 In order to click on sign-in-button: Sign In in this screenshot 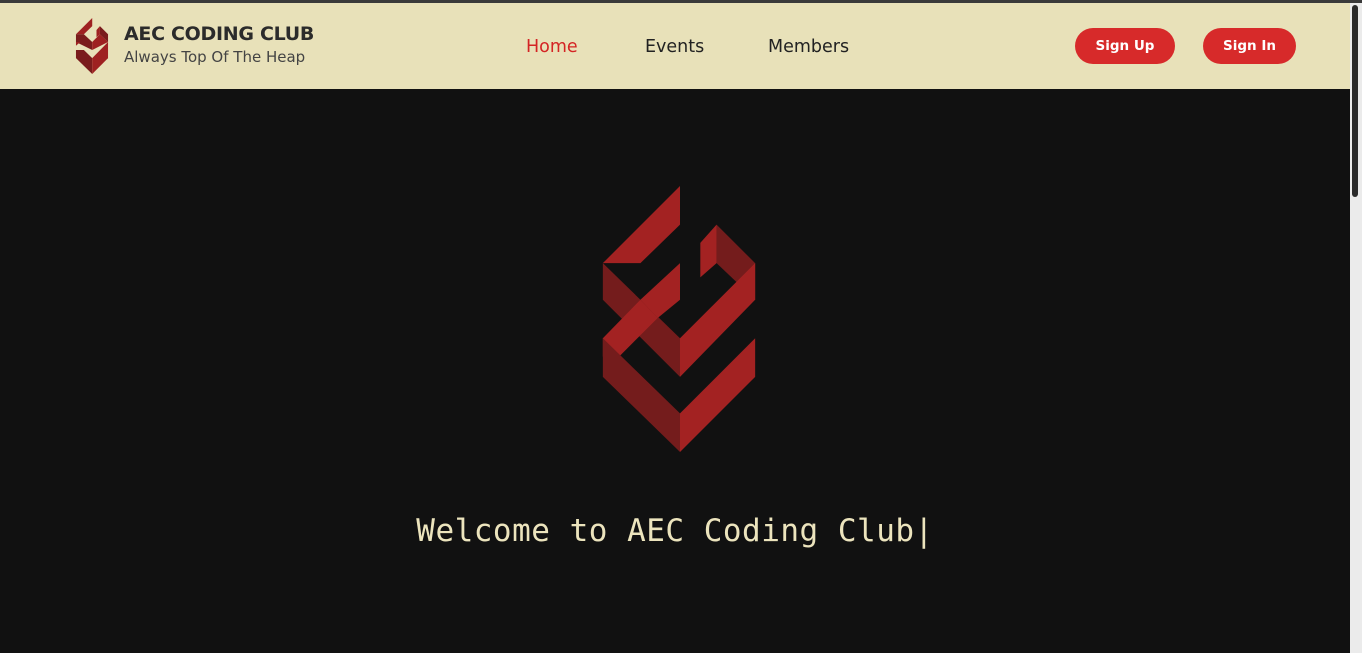, I will do `click(1249, 46)`.